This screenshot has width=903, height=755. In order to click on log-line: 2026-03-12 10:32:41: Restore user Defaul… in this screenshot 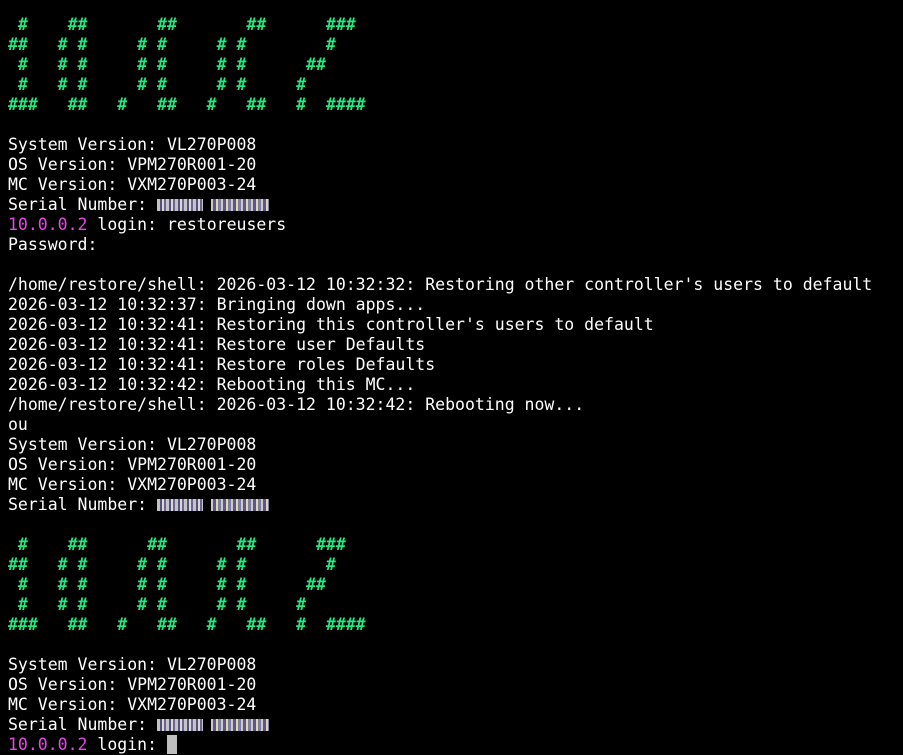, I will do `click(217, 344)`.